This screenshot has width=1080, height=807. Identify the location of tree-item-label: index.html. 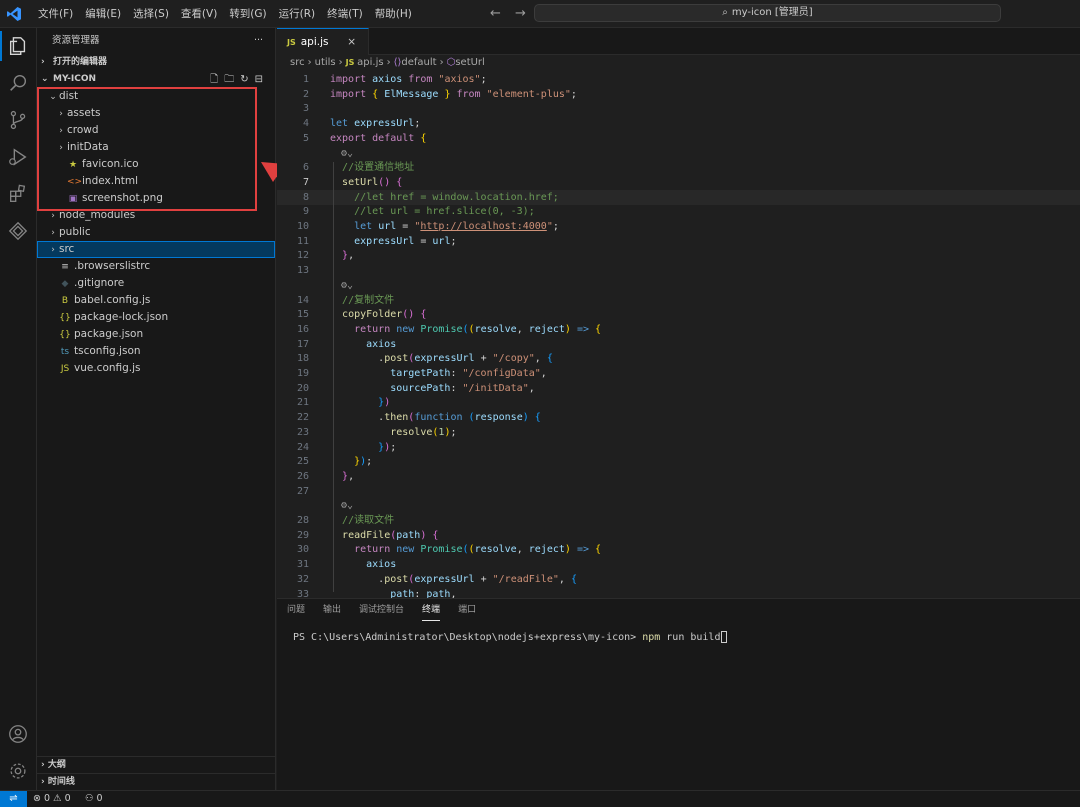
(110, 181).